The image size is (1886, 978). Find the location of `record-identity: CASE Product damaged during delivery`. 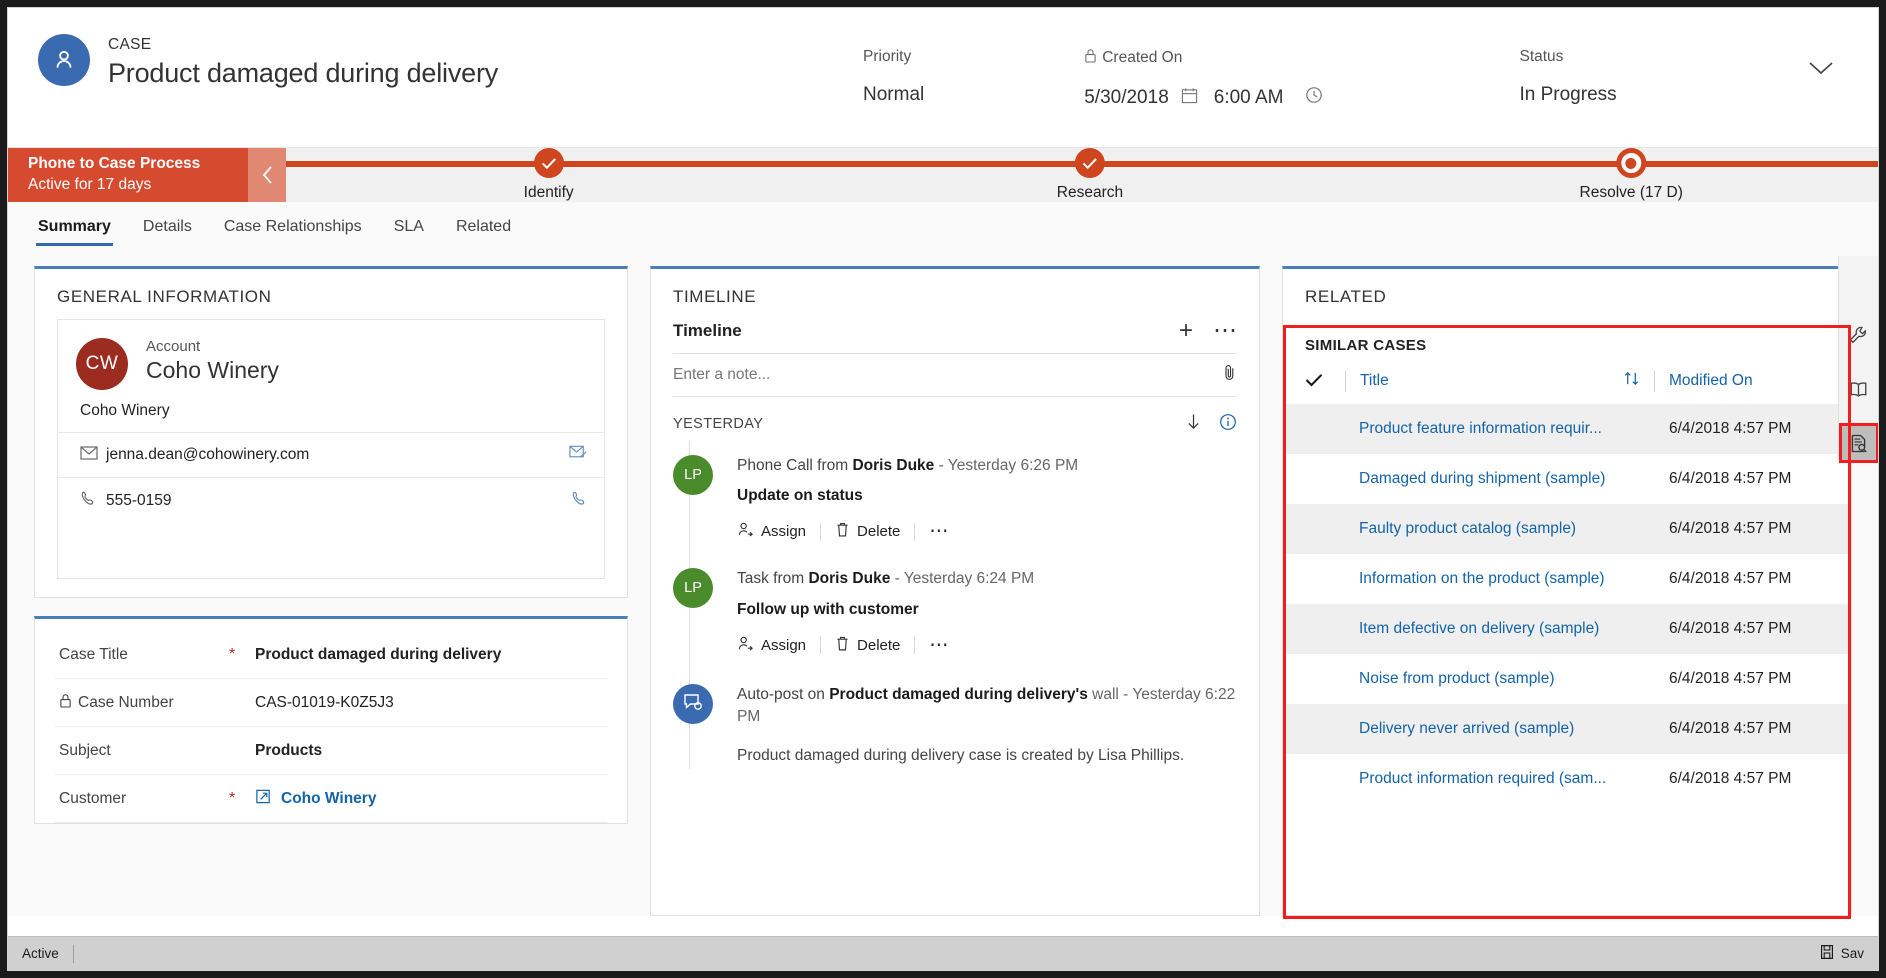

record-identity: CASE Product damaged during delivery is located at coordinates (268, 61).